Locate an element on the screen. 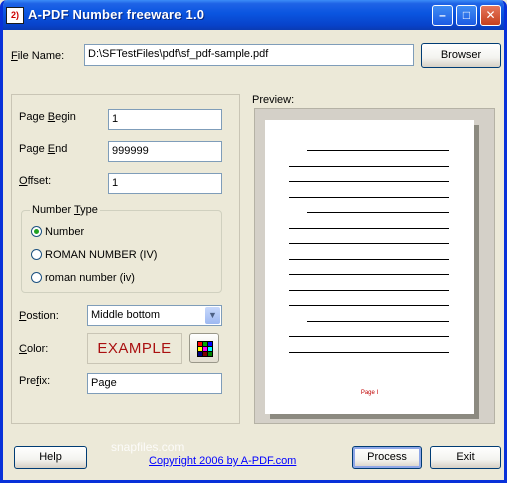 Image resolution: width=507 pixels, height=483 pixels. exit-button: Exit is located at coordinates (465, 457).